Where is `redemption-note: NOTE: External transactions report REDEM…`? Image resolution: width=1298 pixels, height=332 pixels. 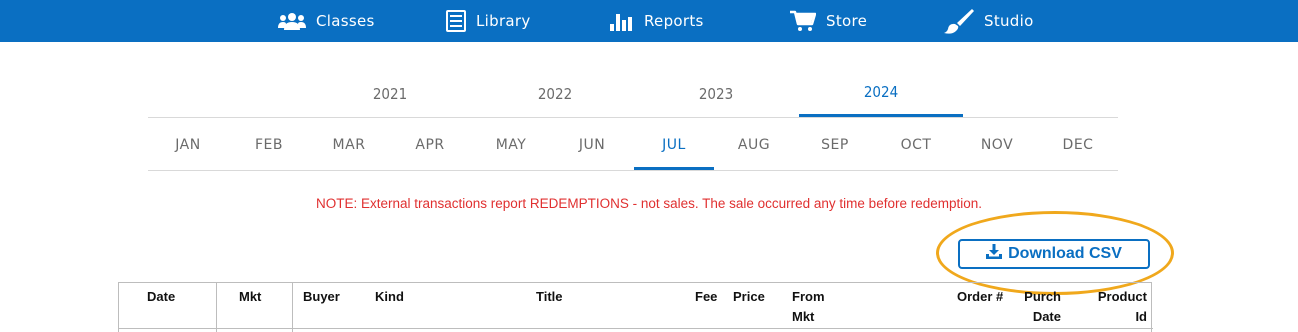
redemption-note: NOTE: External transactions report REDEM… is located at coordinates (649, 203).